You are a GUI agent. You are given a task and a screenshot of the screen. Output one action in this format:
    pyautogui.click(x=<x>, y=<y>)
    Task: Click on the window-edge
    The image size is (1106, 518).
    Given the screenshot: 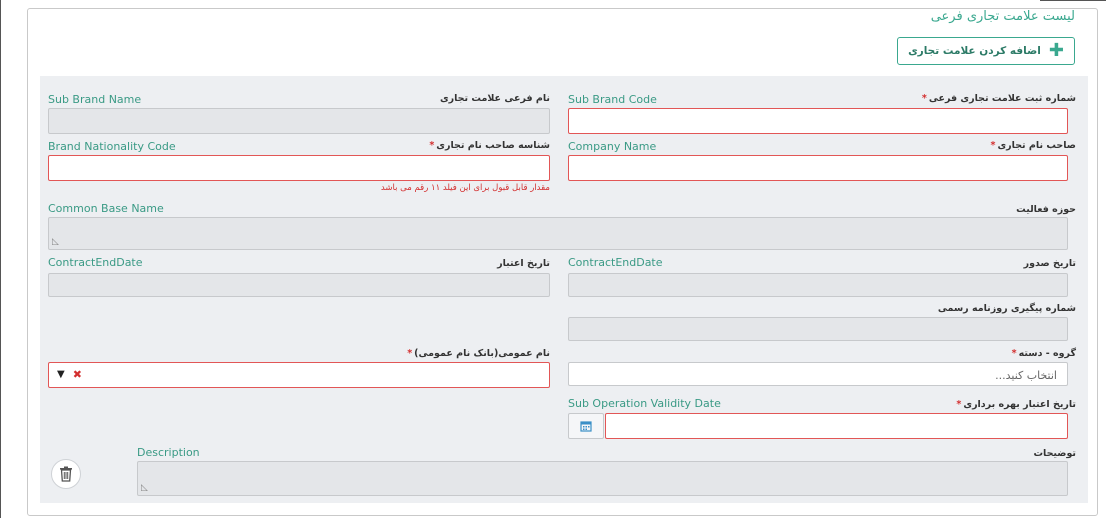 What is the action you would take?
    pyautogui.click(x=0, y=259)
    